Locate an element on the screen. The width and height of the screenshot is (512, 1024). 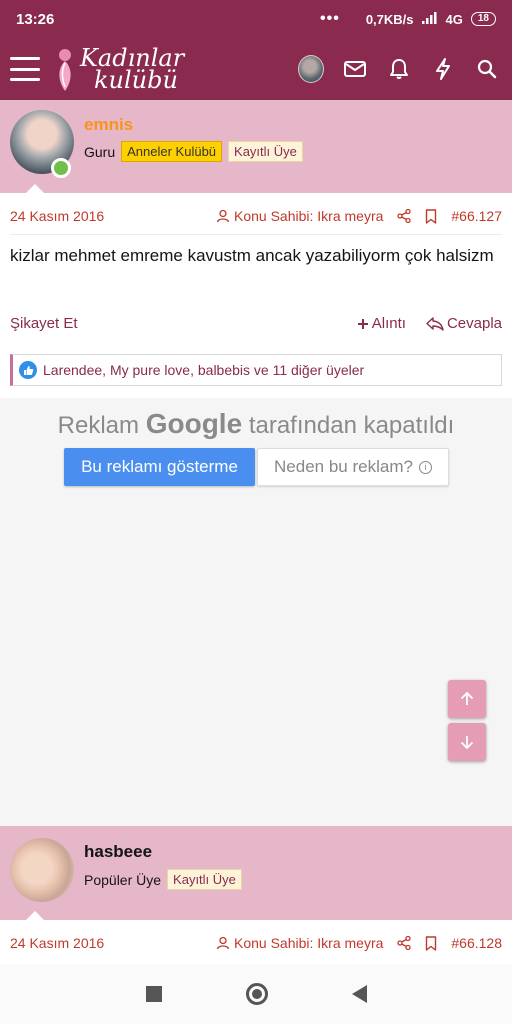
network-type: 4G is located at coordinates (454, 19).